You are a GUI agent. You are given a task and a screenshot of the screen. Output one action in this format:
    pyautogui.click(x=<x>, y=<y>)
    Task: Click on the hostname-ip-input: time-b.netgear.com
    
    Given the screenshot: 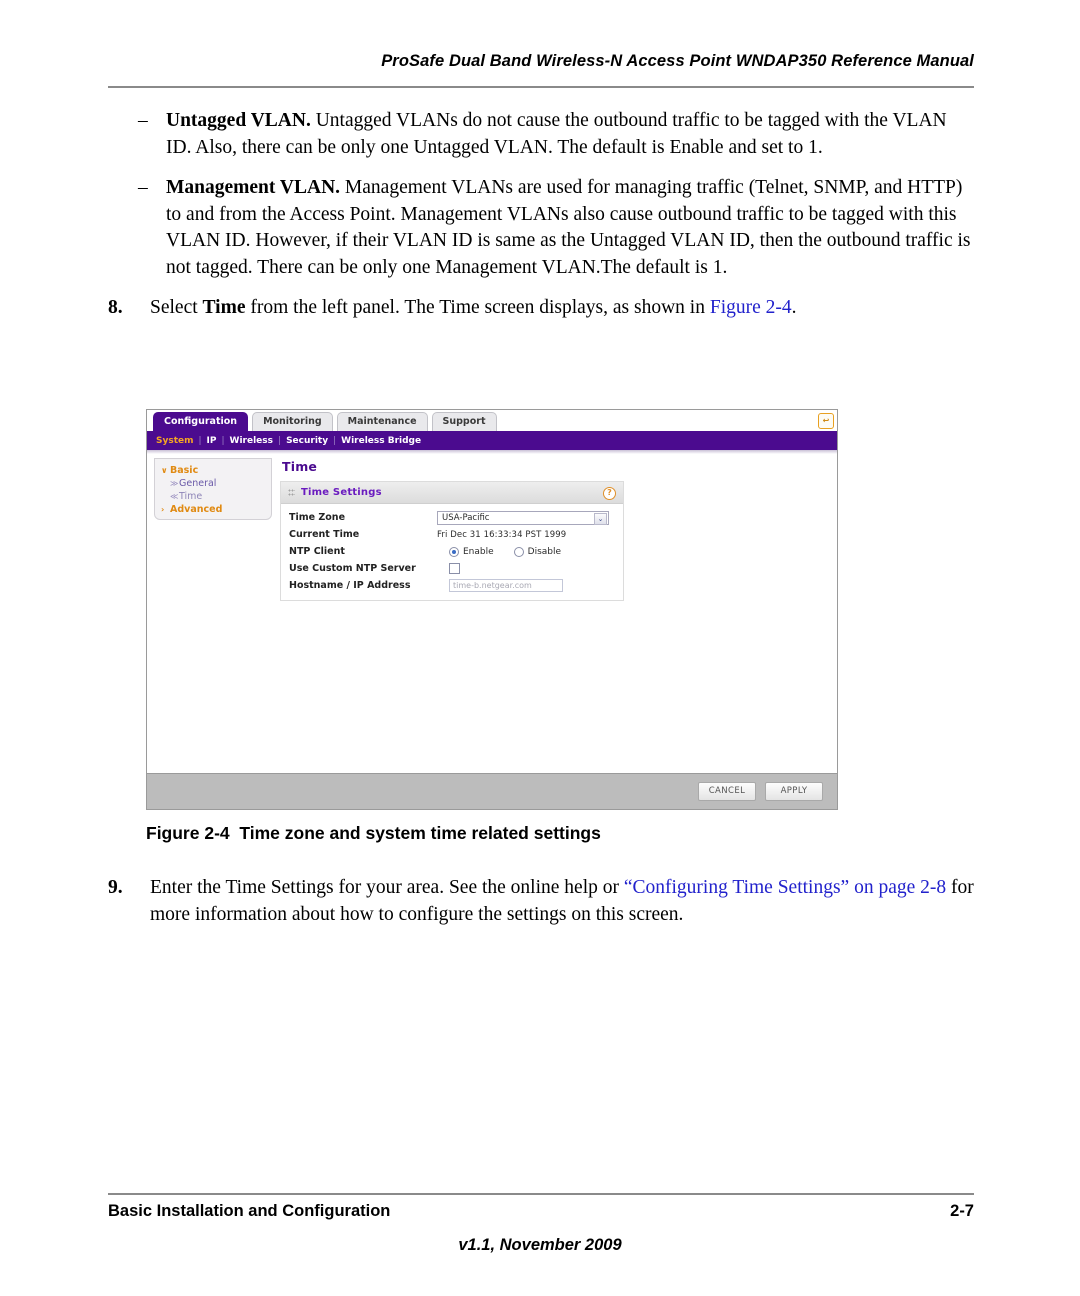 What is the action you would take?
    pyautogui.click(x=506, y=585)
    